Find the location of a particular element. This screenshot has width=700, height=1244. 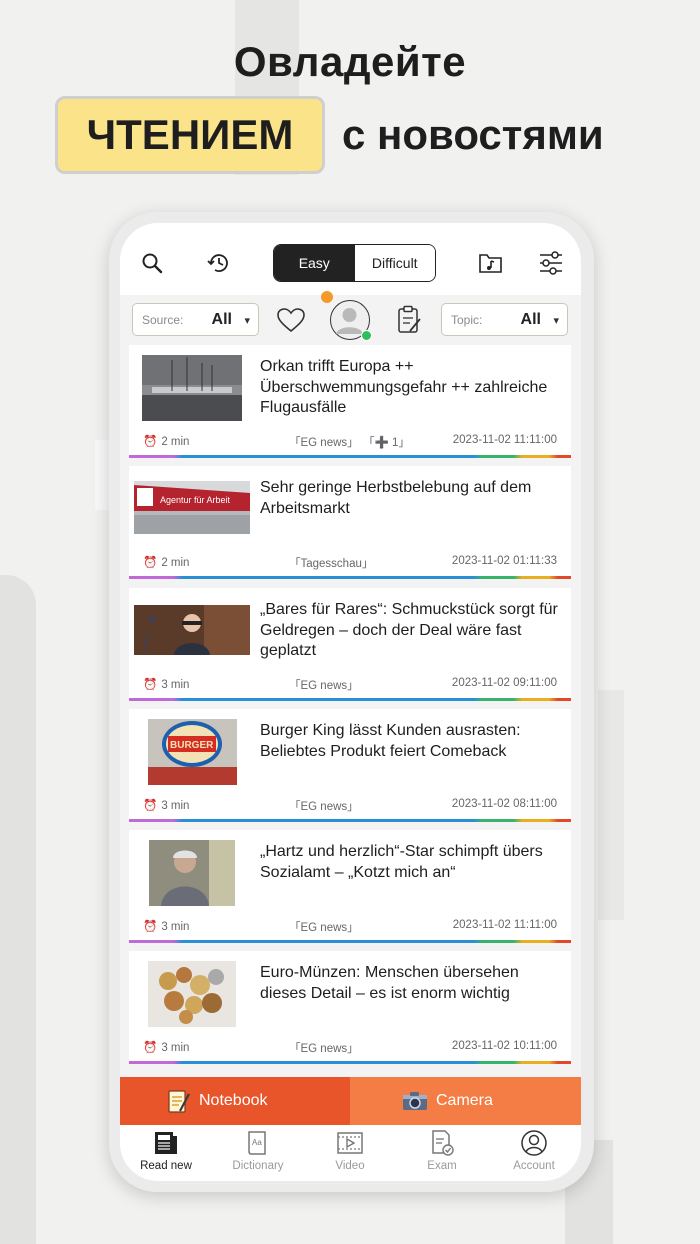

chevron-down-icon: ▾ is located at coordinates (247, 321).